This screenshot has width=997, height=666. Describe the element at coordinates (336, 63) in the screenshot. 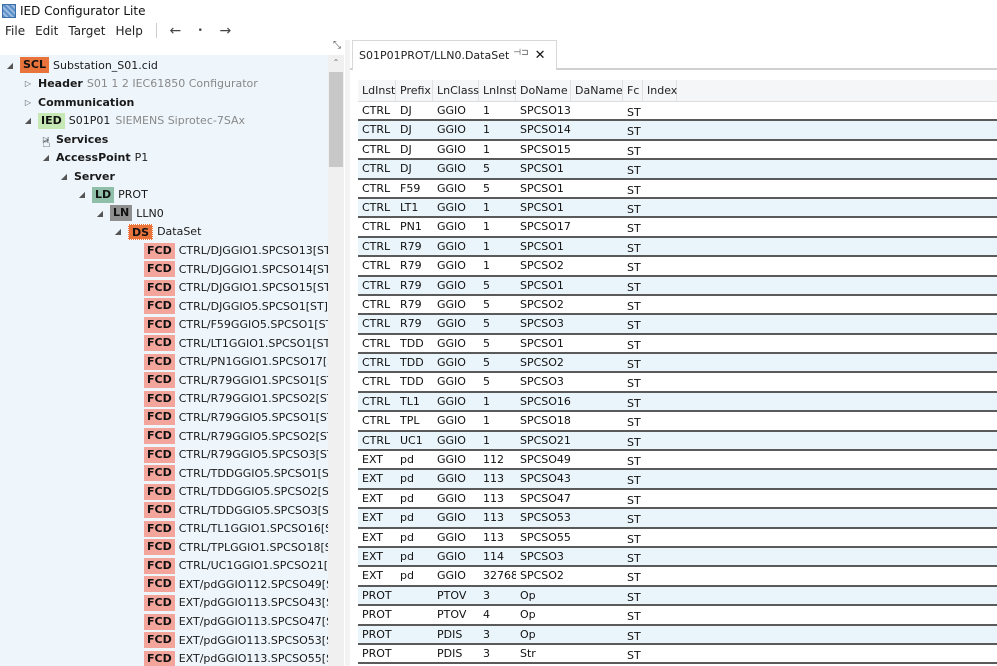

I see `scroll-up-icon: ⌃` at that location.